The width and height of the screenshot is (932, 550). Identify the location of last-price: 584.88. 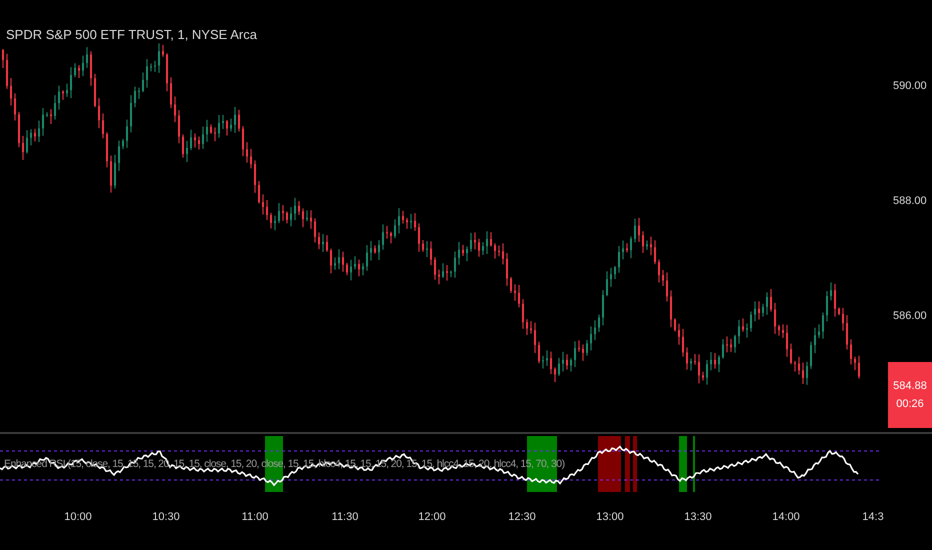
(910, 386).